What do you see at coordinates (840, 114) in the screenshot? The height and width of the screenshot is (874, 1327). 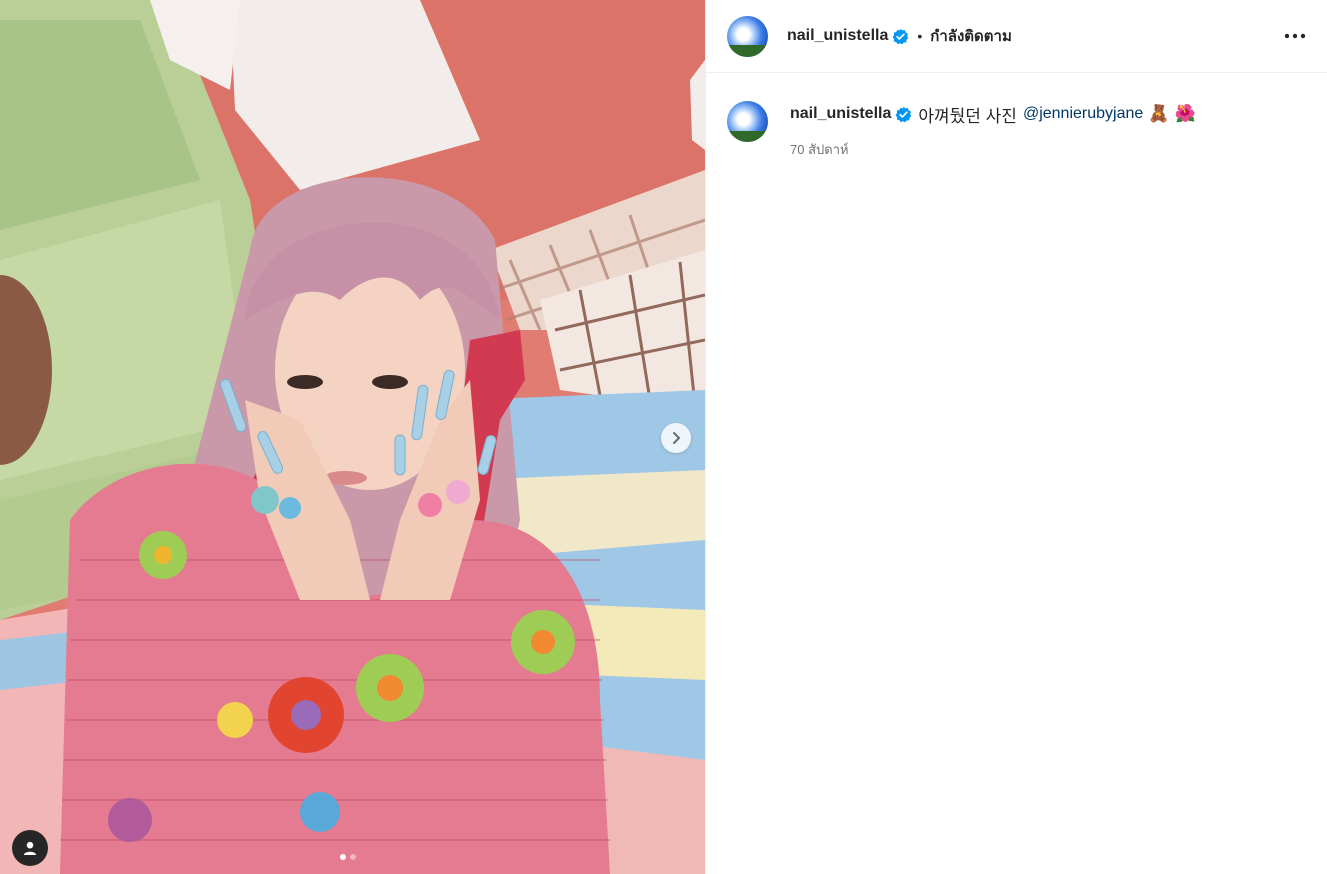 I see `caption-username: nail_unistella` at bounding box center [840, 114].